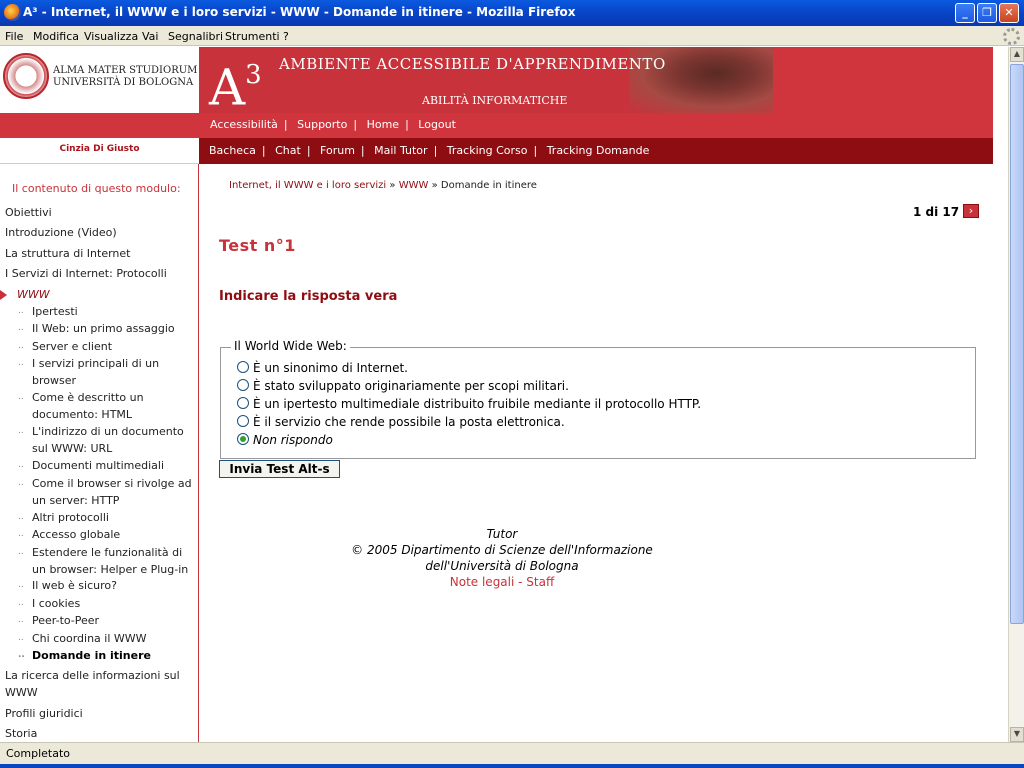  What do you see at coordinates (111, 36) in the screenshot?
I see `menu-visualizza: Visualizza` at bounding box center [111, 36].